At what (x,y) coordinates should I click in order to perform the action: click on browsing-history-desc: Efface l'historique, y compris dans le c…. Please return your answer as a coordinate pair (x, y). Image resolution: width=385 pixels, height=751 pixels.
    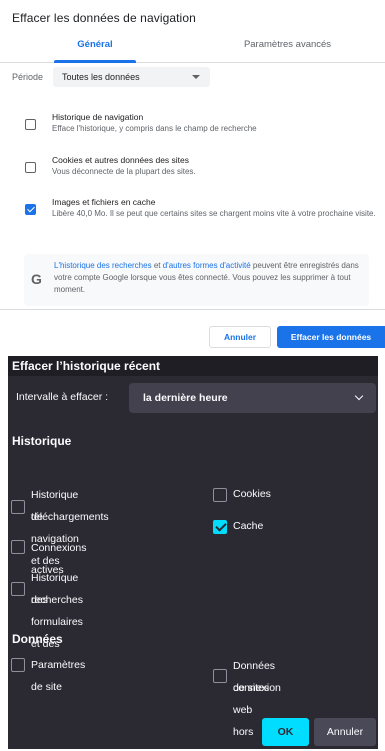
    Looking at the image, I should click on (154, 128).